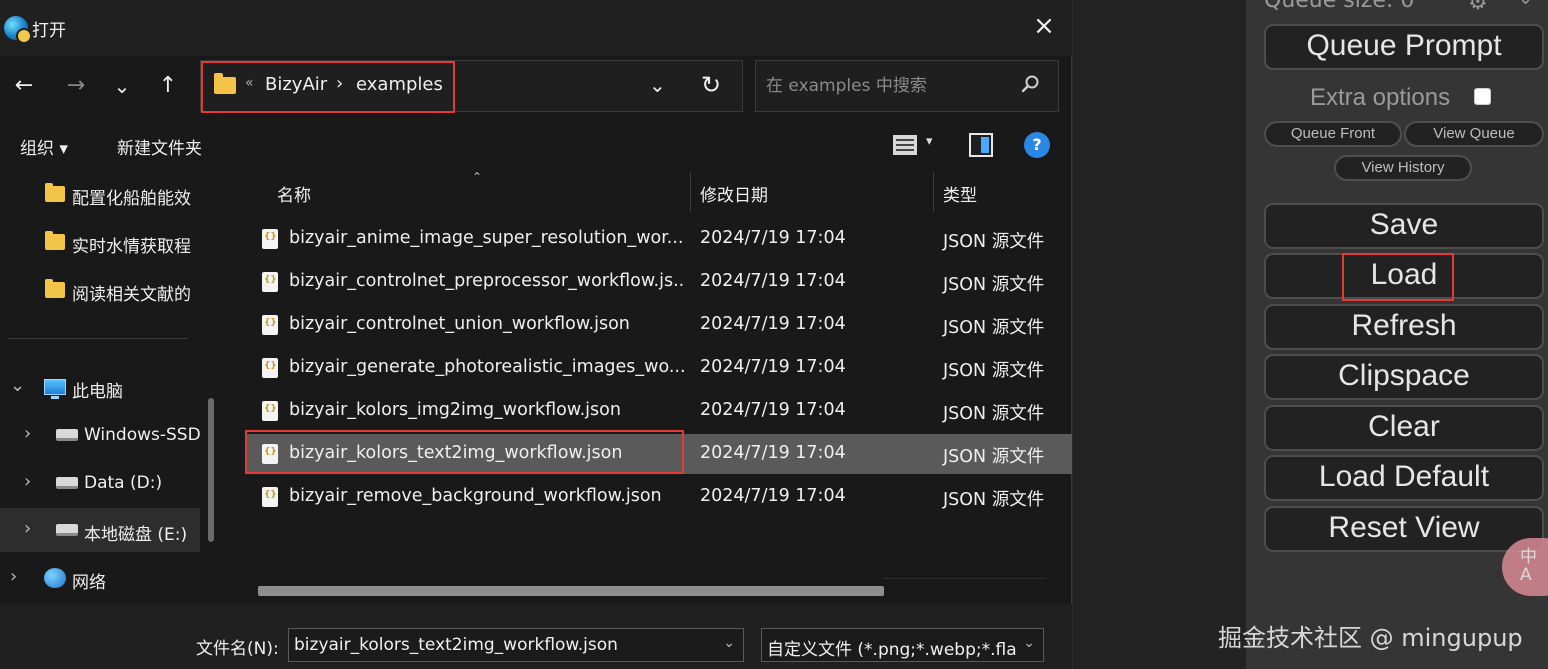  Describe the element at coordinates (328, 87) in the screenshot. I see `address-highlight-box` at that location.